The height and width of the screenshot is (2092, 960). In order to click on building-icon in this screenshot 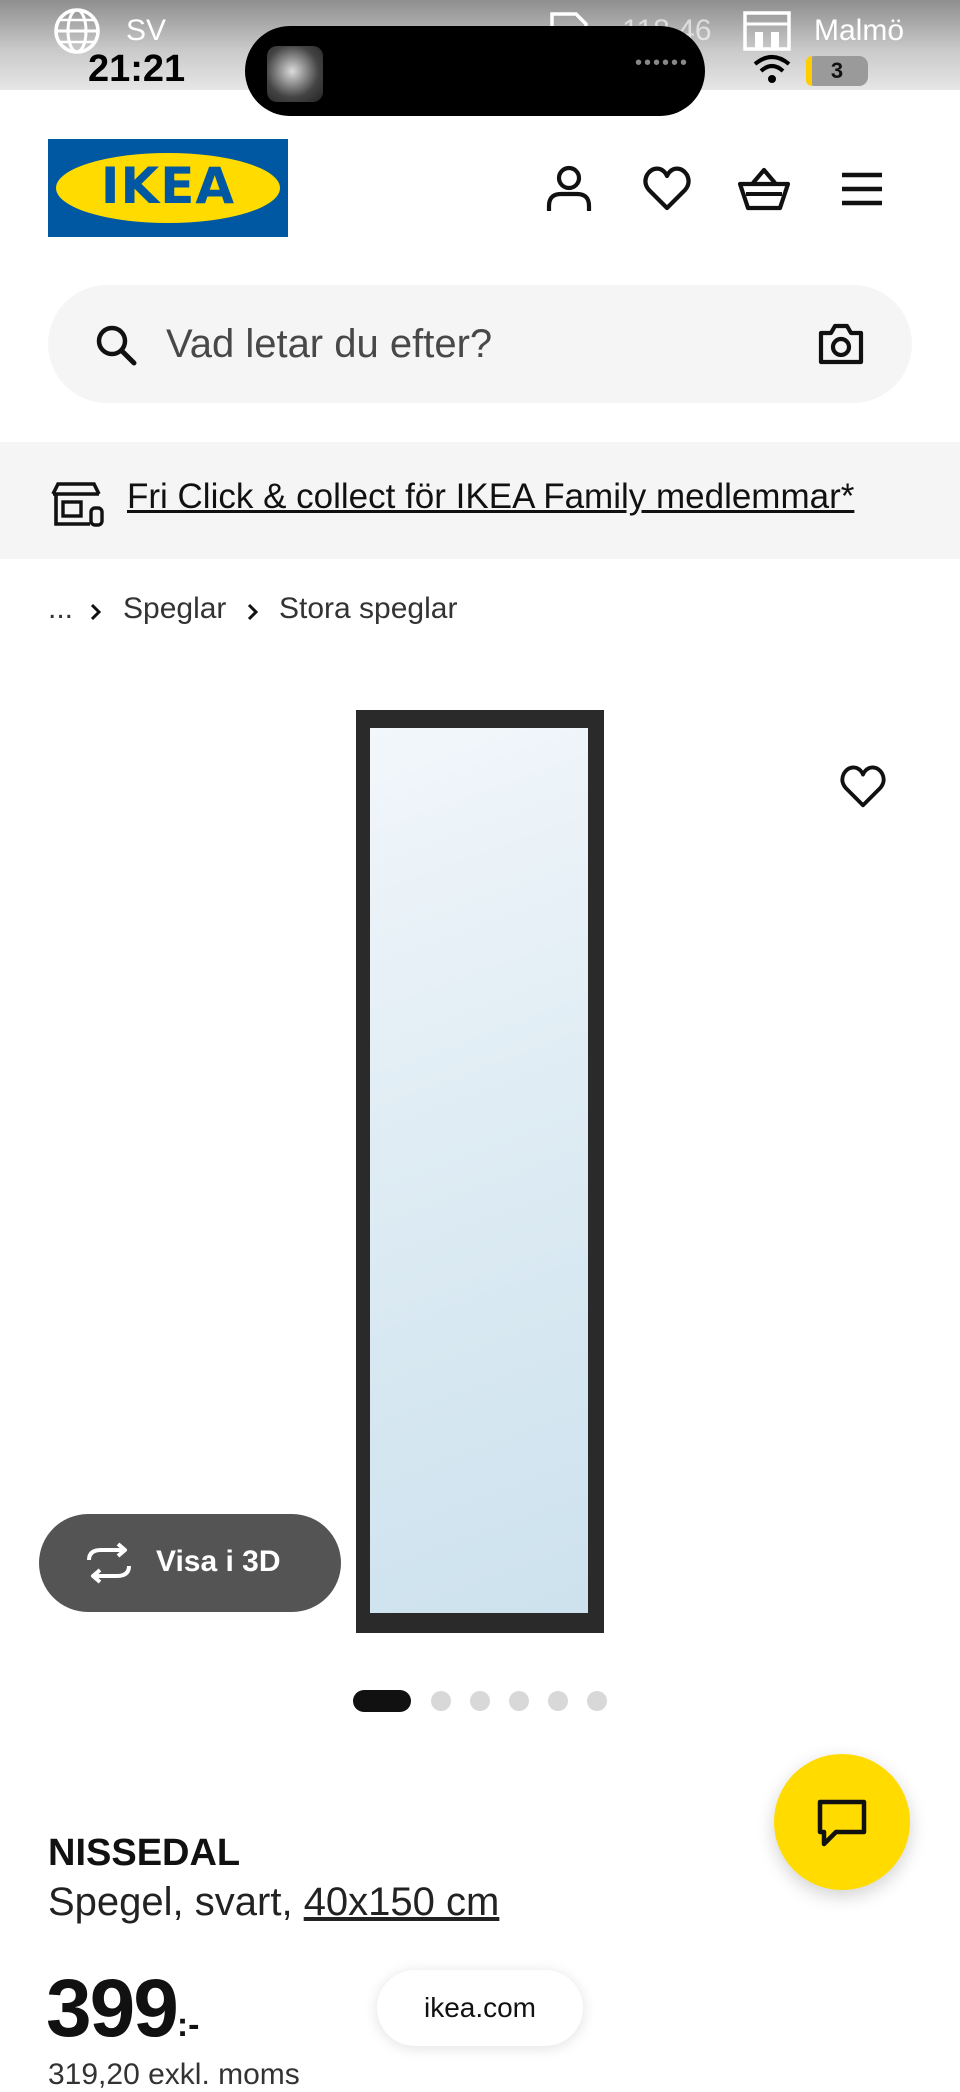, I will do `click(767, 31)`.